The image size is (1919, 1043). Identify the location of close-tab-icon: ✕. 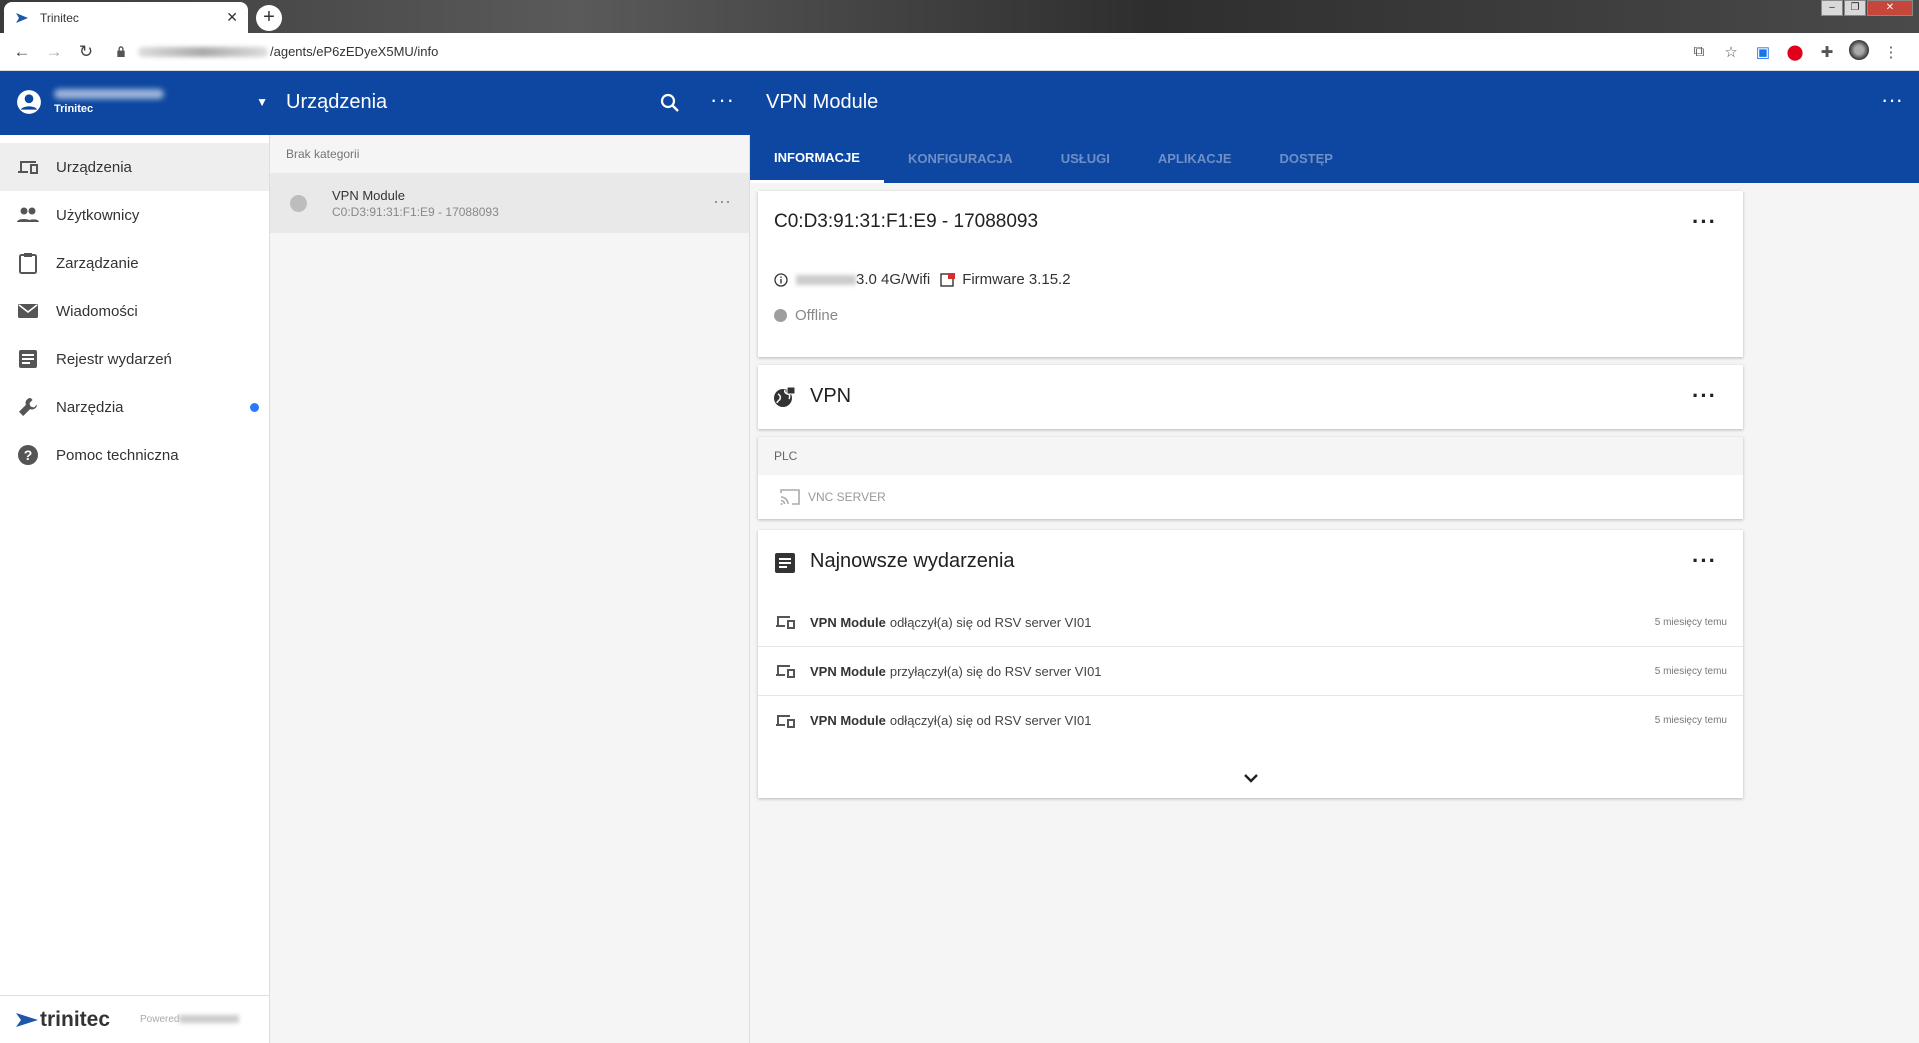
(232, 17).